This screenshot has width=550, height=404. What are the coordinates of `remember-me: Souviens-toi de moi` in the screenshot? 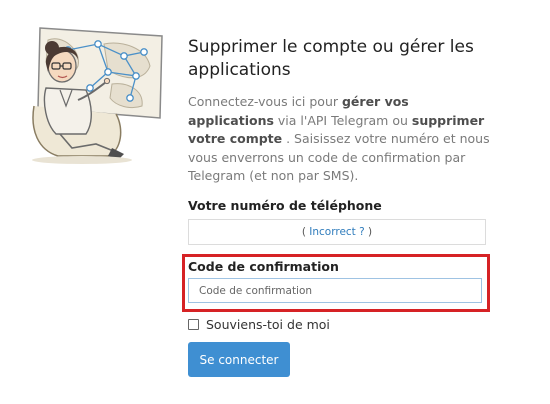 It's located at (259, 324).